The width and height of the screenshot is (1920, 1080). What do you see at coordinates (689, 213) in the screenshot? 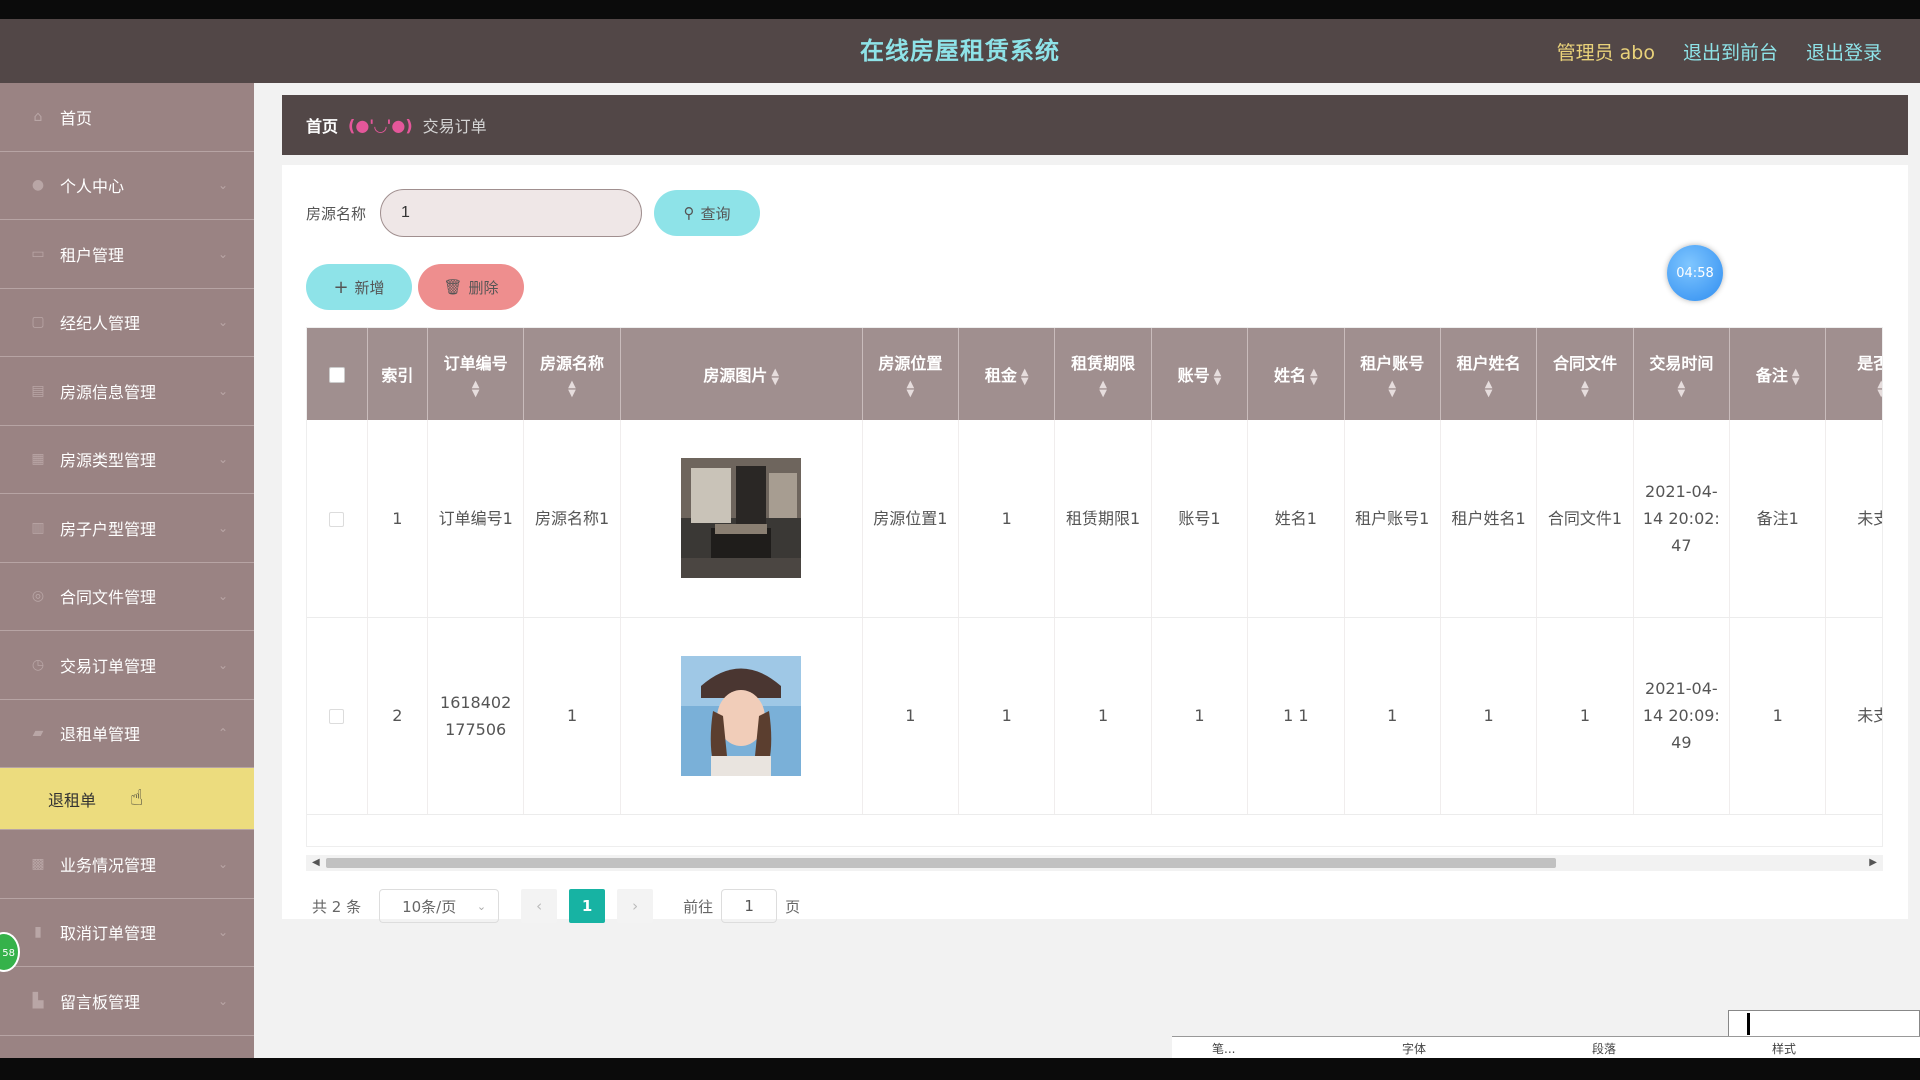
I see `search-icon: ⚲` at bounding box center [689, 213].